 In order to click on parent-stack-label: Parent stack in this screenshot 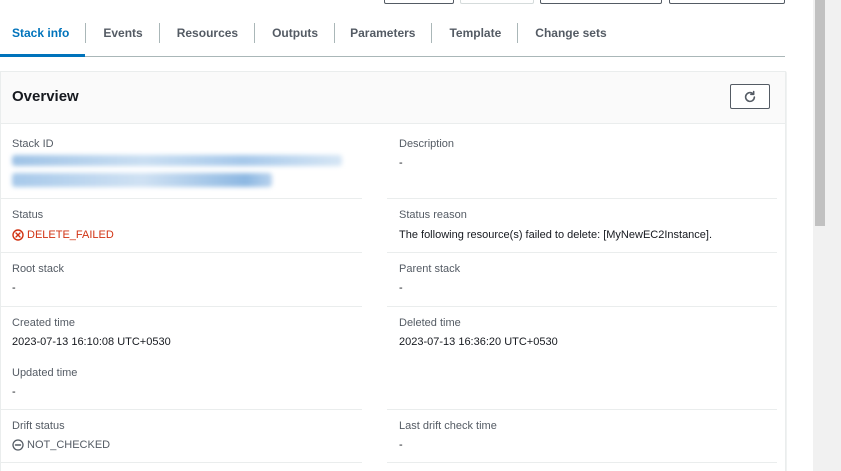, I will do `click(430, 269)`.